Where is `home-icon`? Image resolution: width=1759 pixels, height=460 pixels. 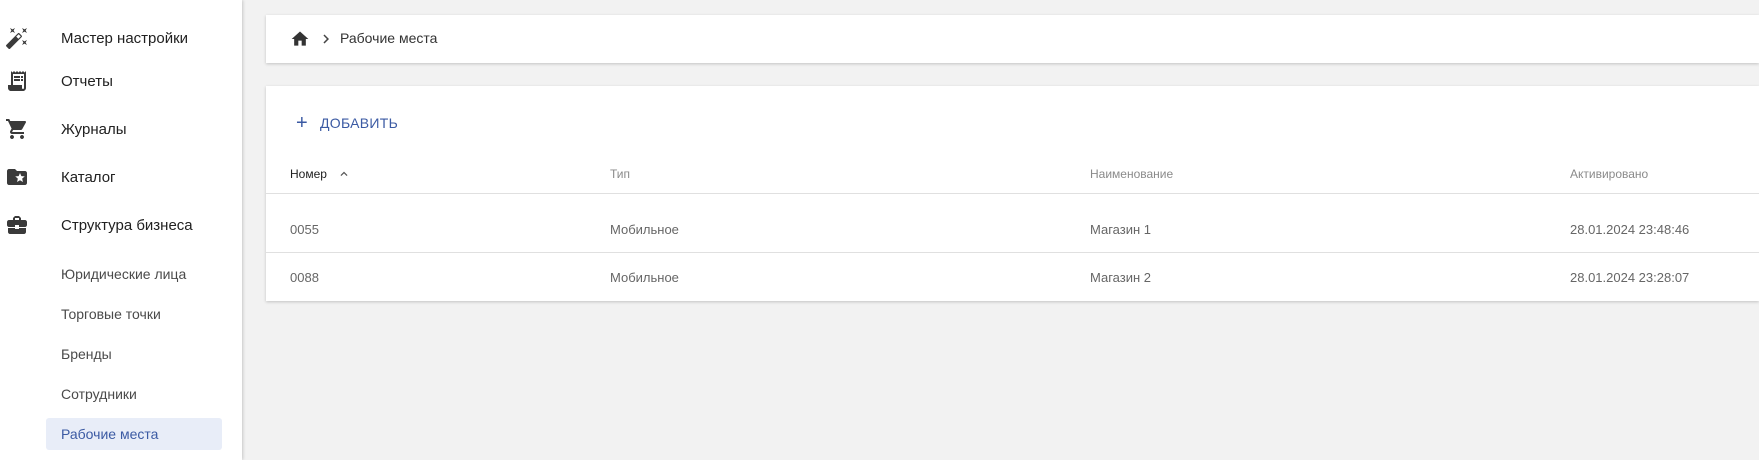
home-icon is located at coordinates (300, 39).